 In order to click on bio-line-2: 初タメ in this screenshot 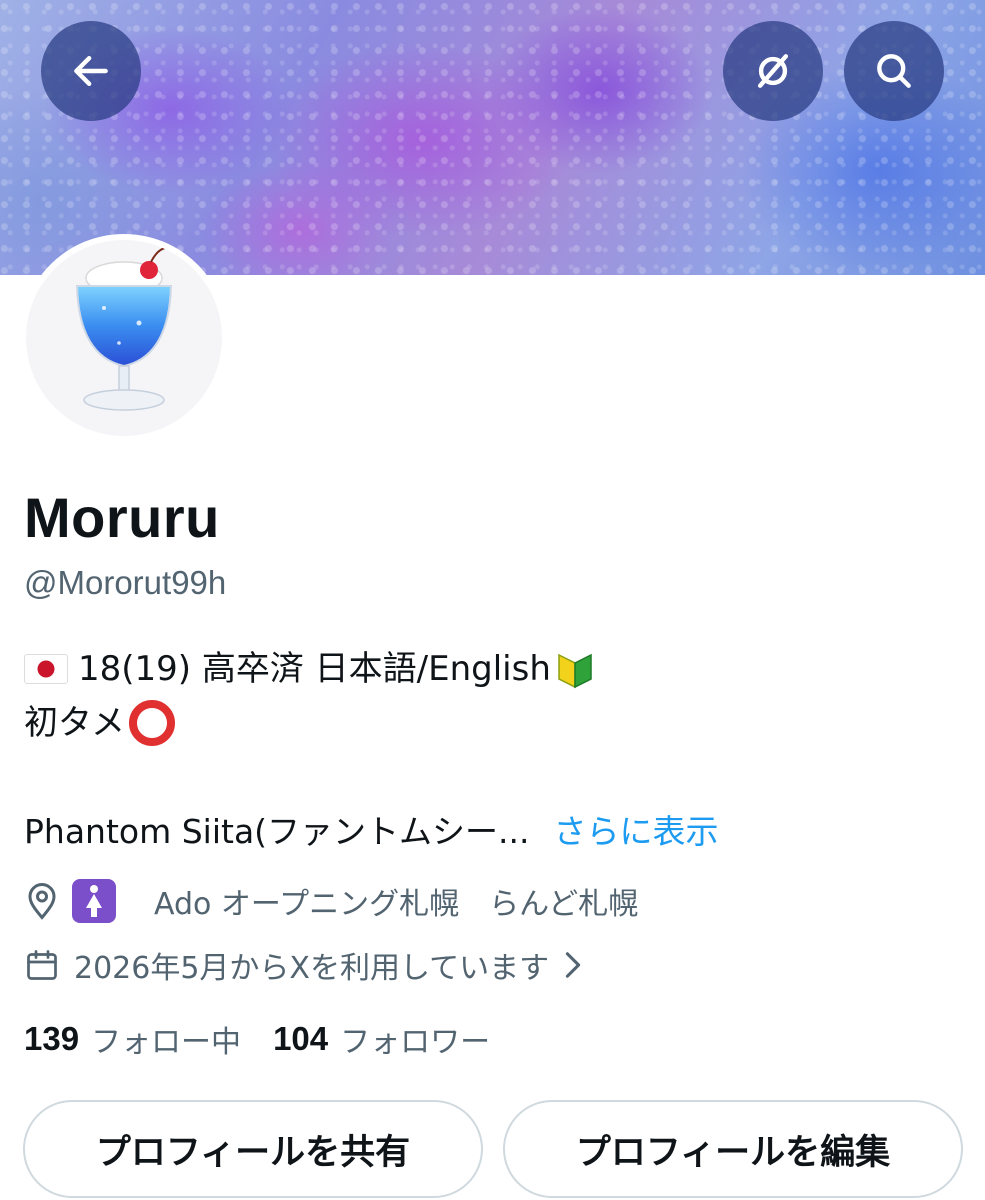, I will do `click(99, 723)`.